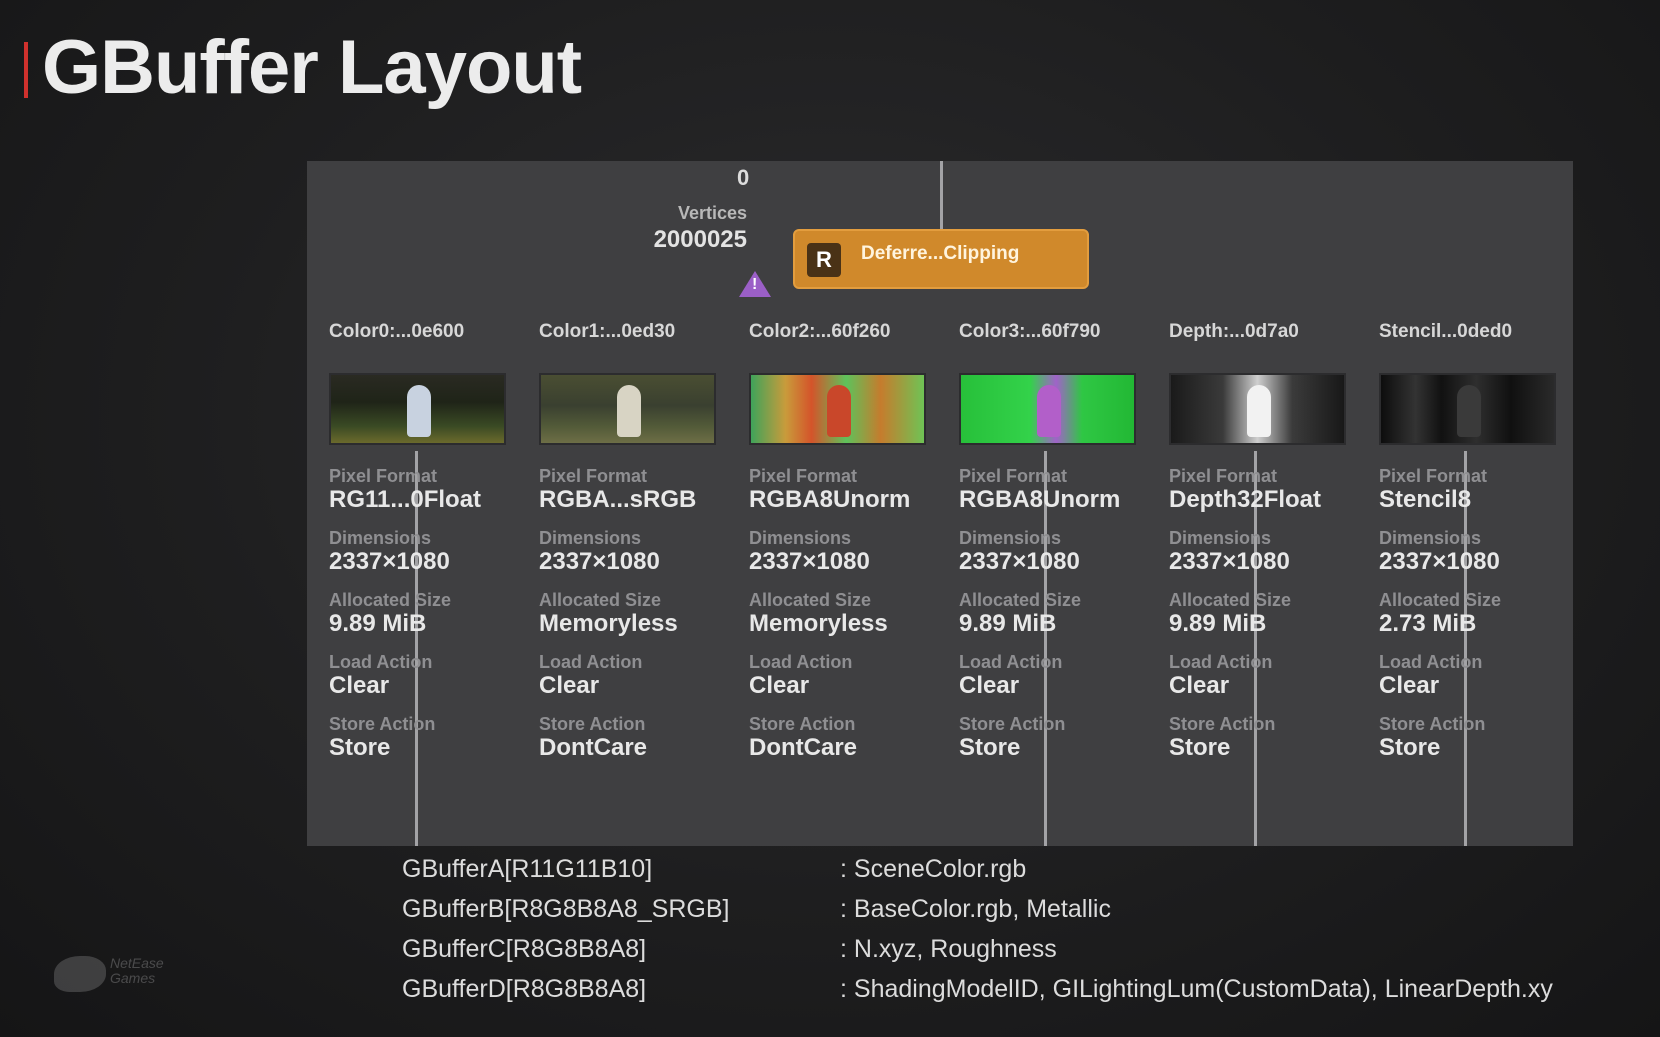 This screenshot has width=1660, height=1037. What do you see at coordinates (1425, 499) in the screenshot?
I see `pixel-format-value: Stencil8` at bounding box center [1425, 499].